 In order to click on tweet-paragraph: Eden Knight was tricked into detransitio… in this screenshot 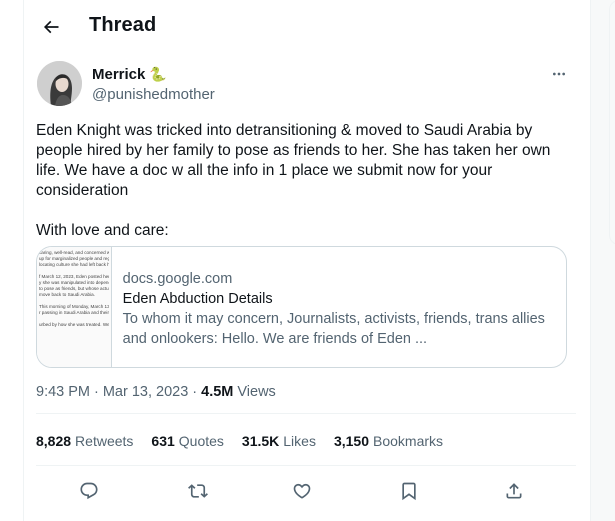, I will do `click(293, 160)`.